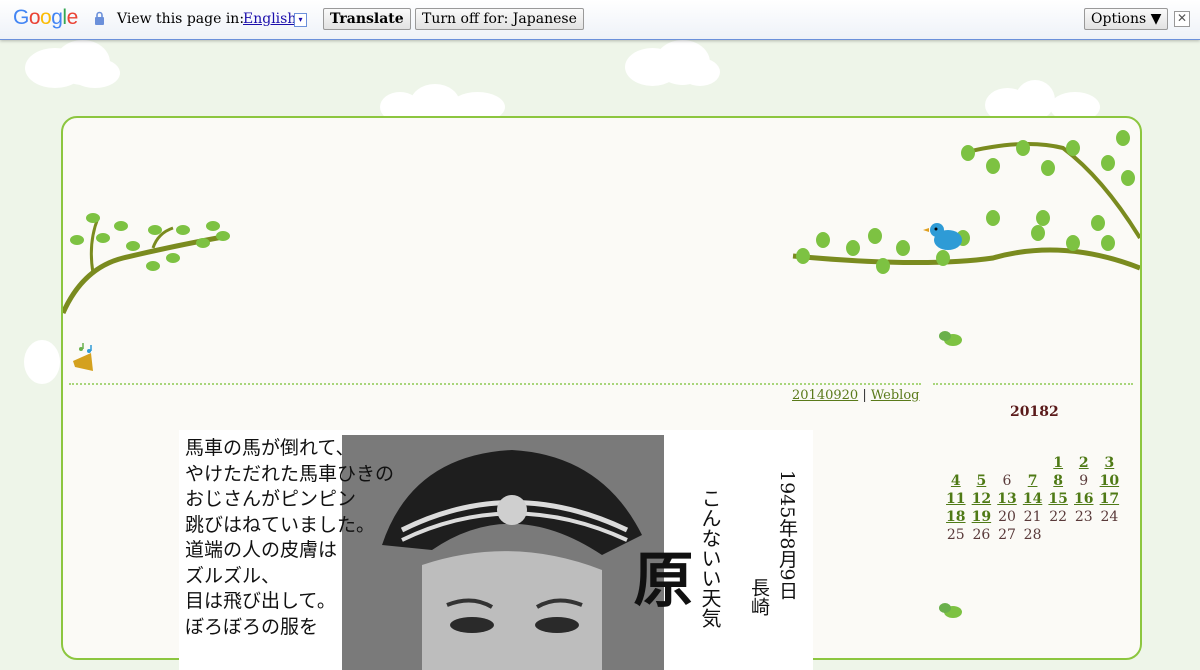 The width and height of the screenshot is (1200, 670). What do you see at coordinates (1126, 19) in the screenshot?
I see `options-button: Options ▼` at bounding box center [1126, 19].